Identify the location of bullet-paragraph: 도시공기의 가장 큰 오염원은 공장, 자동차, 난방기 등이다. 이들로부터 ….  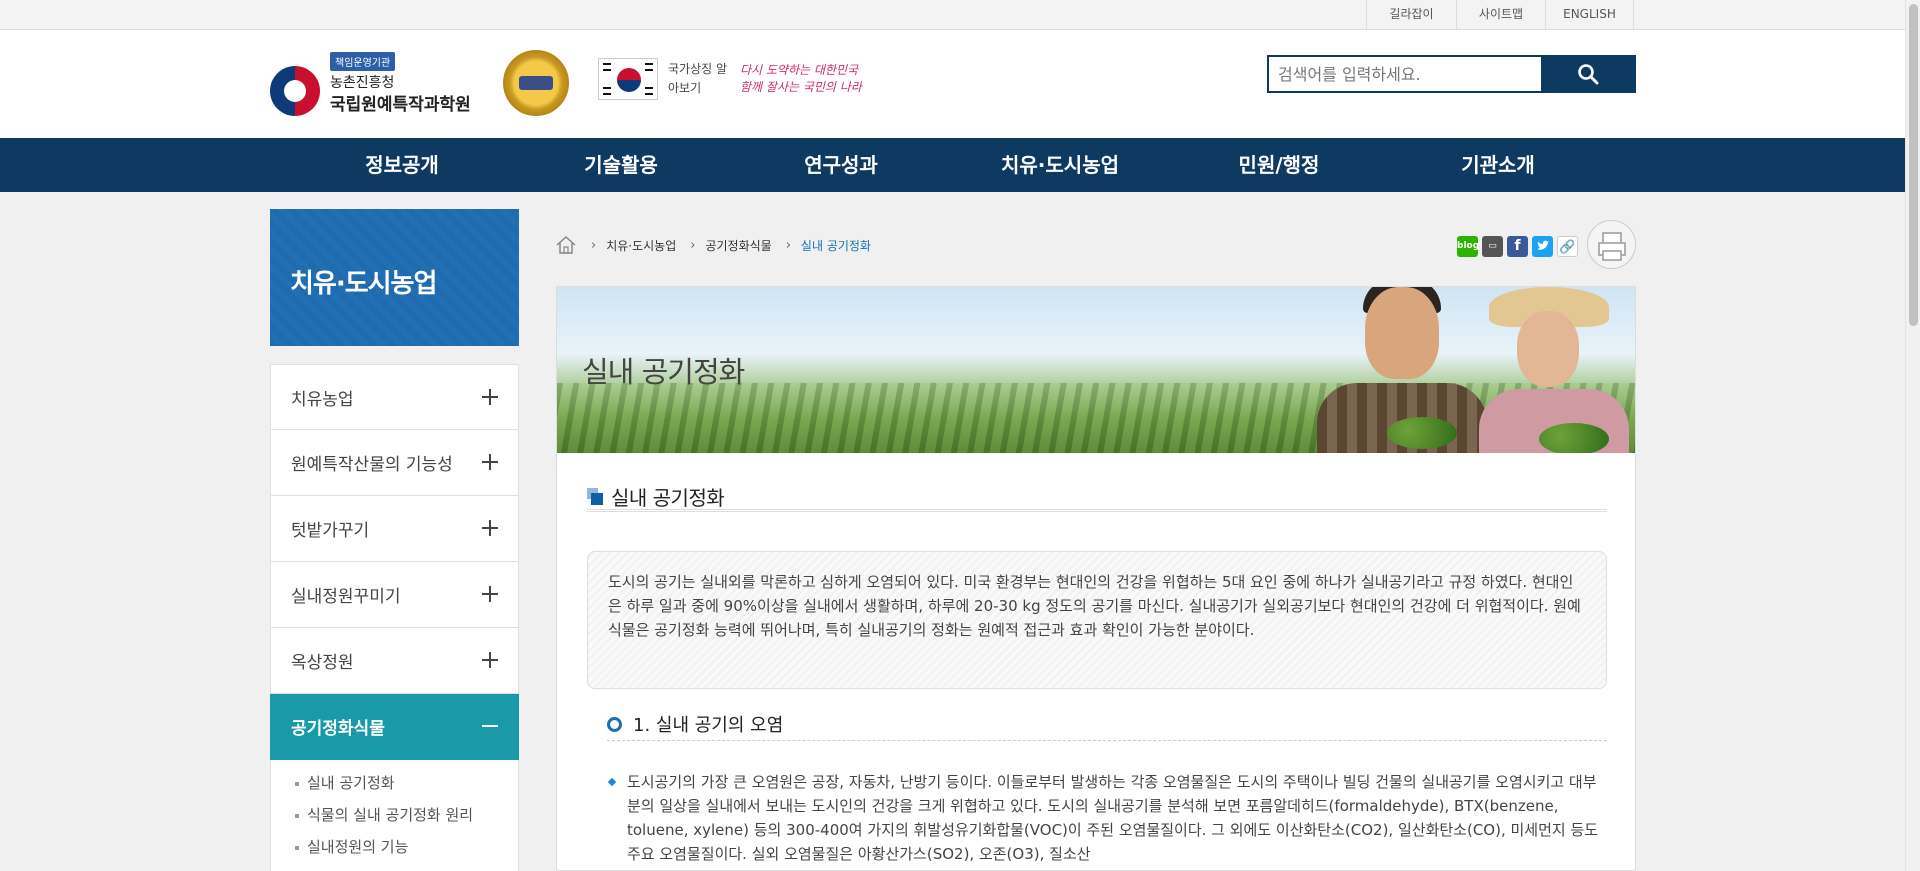
(1107, 818).